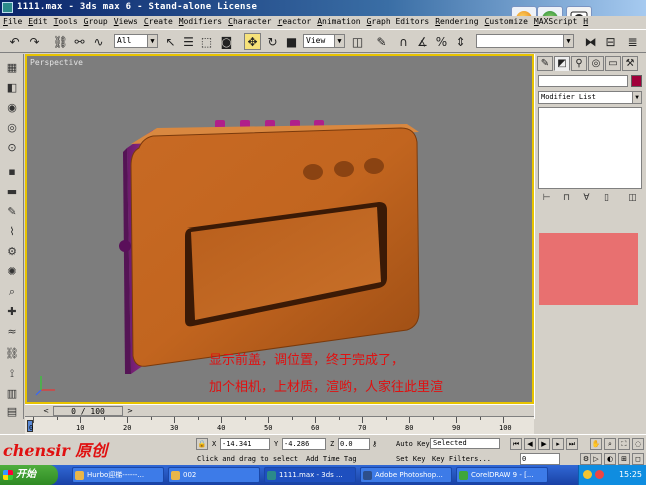 The height and width of the screenshot is (485, 646). What do you see at coordinates (12, 411) in the screenshot?
I see `utility-icon: ▤` at bounding box center [12, 411].